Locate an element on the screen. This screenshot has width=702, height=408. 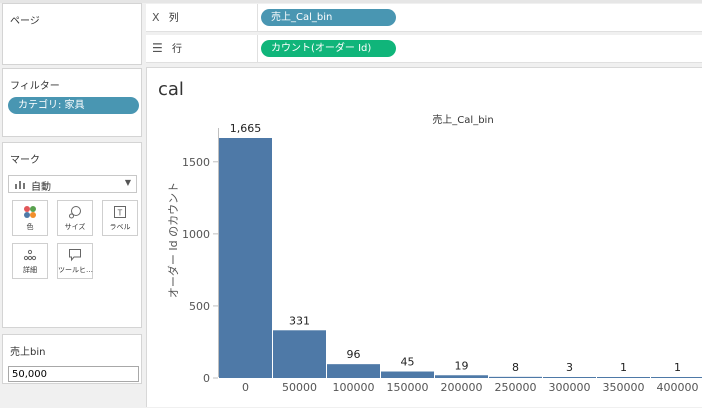
data-label: 331 is located at coordinates (299, 320).